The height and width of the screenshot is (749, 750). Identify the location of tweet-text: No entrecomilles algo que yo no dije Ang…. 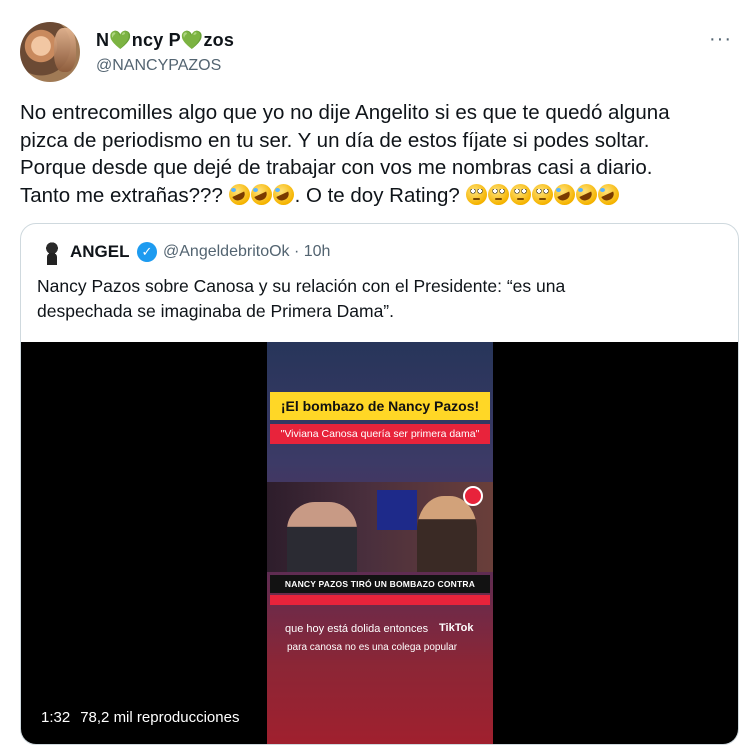
(377, 154).